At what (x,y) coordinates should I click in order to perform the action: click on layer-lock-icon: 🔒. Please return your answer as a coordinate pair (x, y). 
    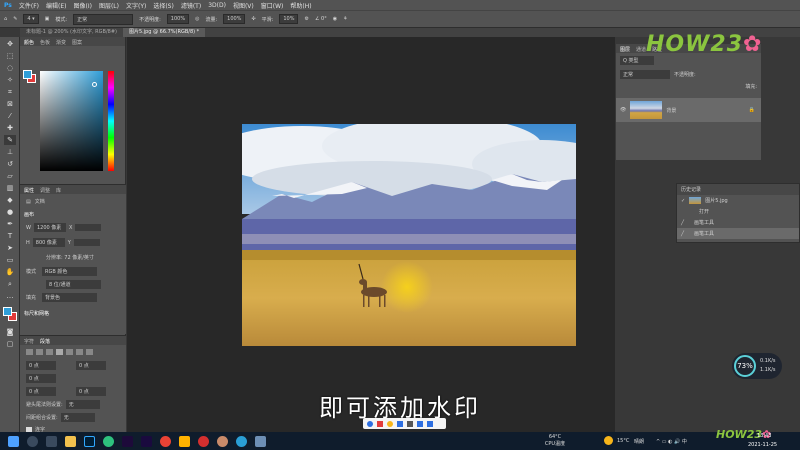
    Looking at the image, I should click on (752, 110).